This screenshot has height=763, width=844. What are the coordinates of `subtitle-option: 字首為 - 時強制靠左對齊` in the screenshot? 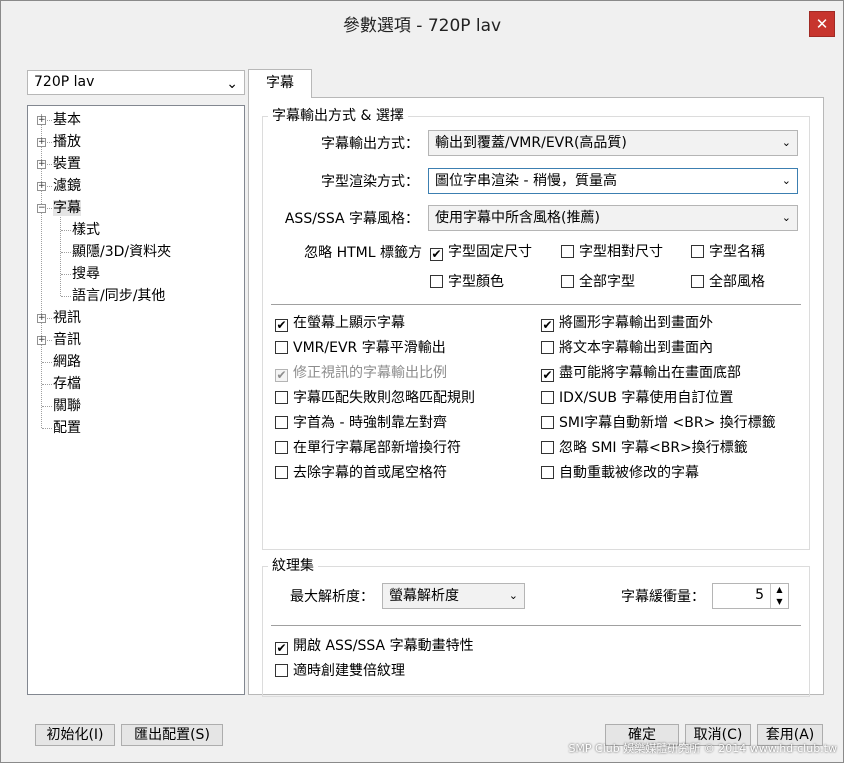 It's located at (361, 423).